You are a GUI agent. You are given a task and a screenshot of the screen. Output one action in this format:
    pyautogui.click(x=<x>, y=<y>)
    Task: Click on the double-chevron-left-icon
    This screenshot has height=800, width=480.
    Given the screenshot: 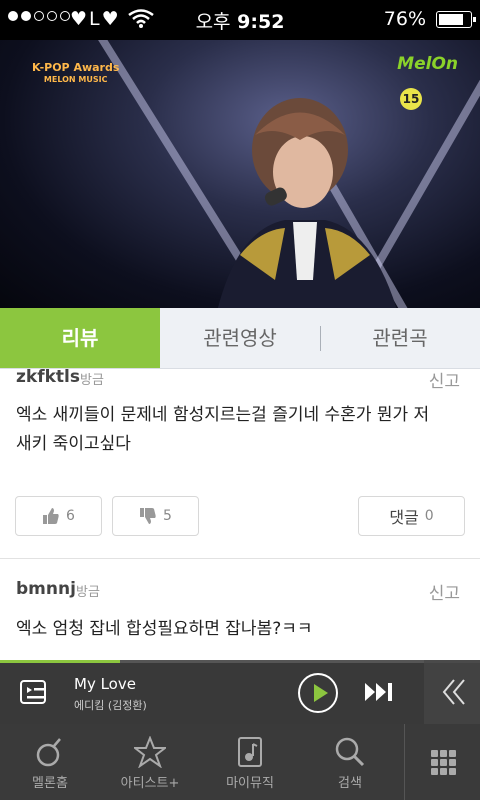 What is the action you would take?
    pyautogui.click(x=453, y=692)
    